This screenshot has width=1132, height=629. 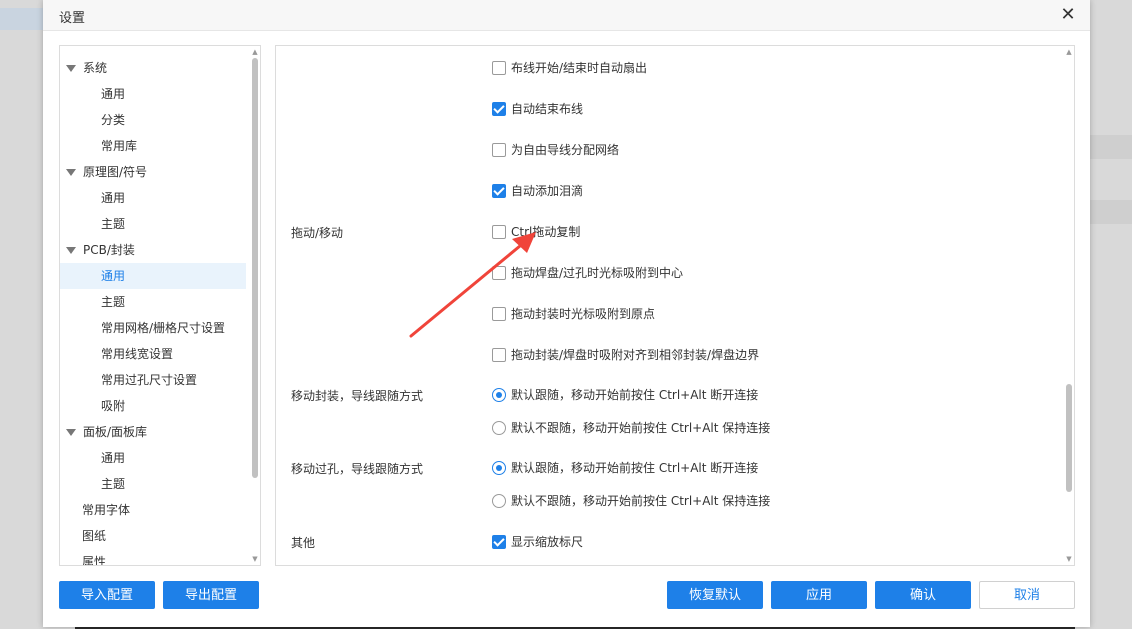 I want to click on tree-item: 常用库, so click(x=153, y=146).